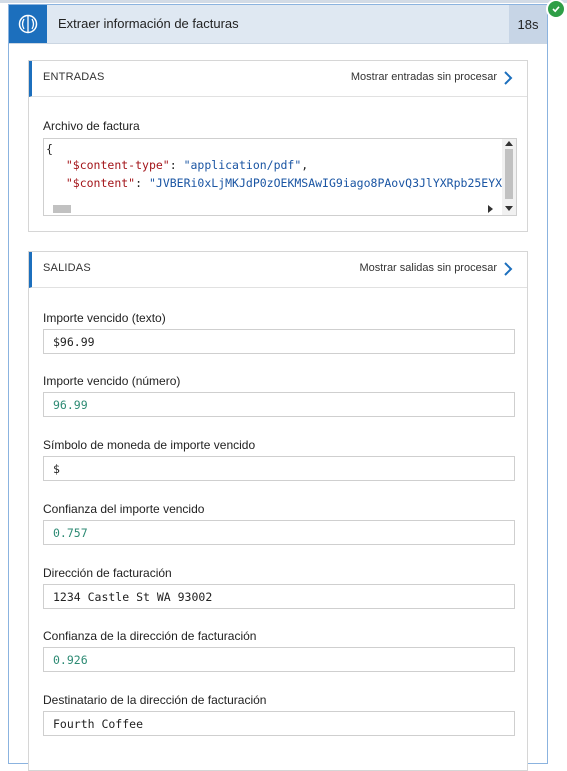 This screenshot has height=771, width=567. What do you see at coordinates (428, 268) in the screenshot?
I see `show-raw-outputs-link: Mostrar salidas sin procesar` at bounding box center [428, 268].